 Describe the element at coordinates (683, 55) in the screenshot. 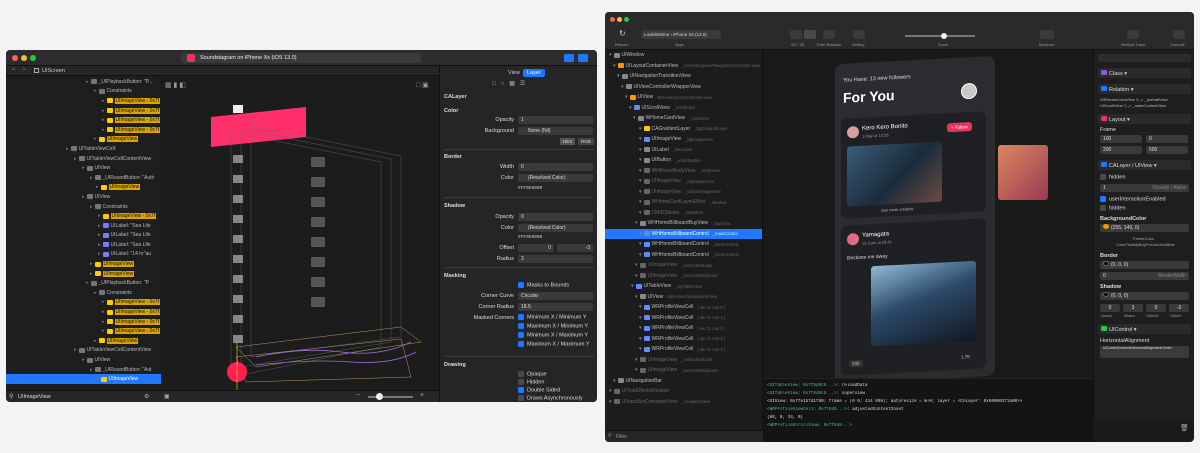

I see `tree-row: ▾ UIWindow` at that location.